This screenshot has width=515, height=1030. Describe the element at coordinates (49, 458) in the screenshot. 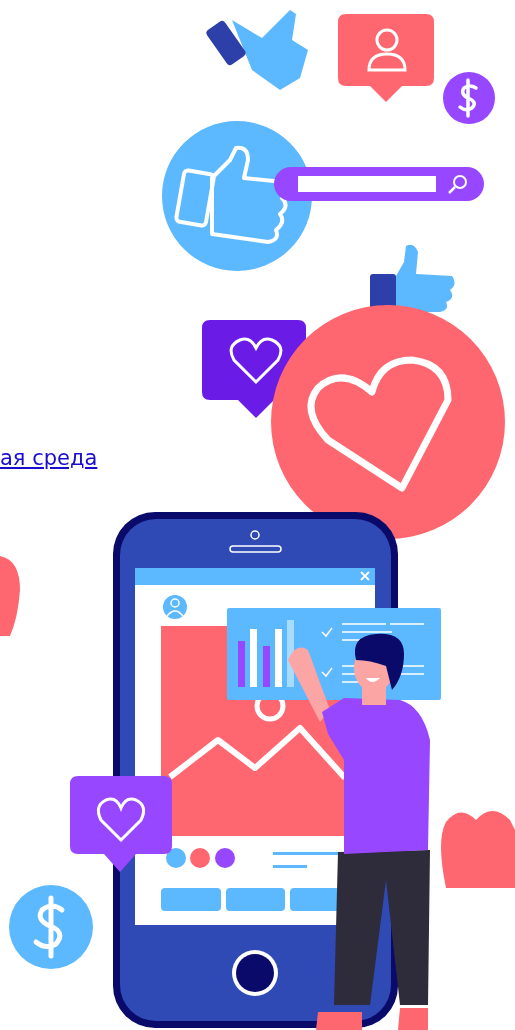

I see `link: ая среда` at that location.